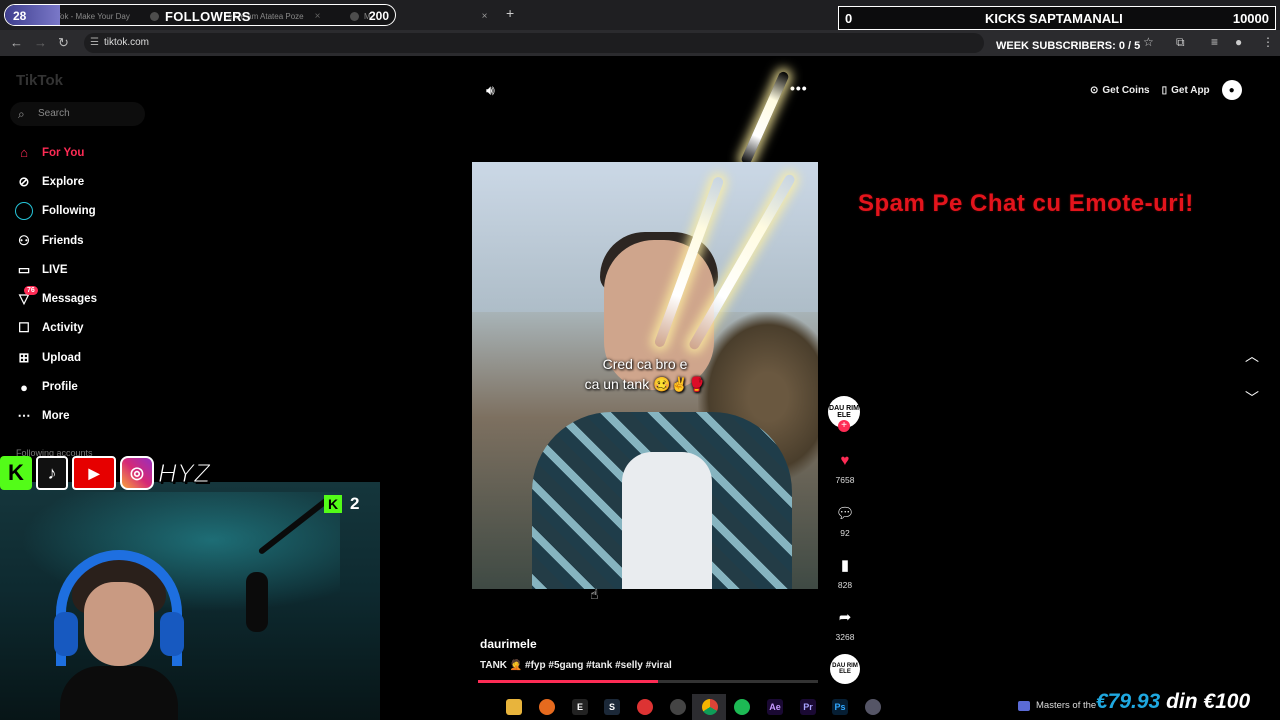 The width and height of the screenshot is (1280, 720). I want to click on save-button: ▮ 828, so click(845, 573).